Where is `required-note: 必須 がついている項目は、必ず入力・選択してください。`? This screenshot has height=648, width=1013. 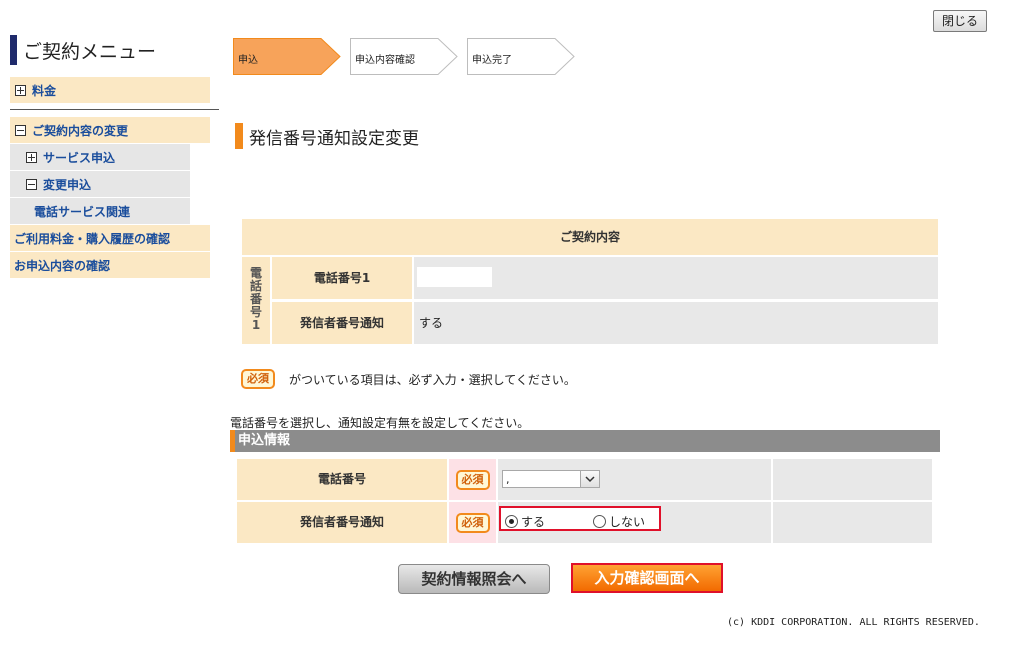 required-note: 必須 がついている項目は、必ず入力・選択してください。 is located at coordinates (408, 379).